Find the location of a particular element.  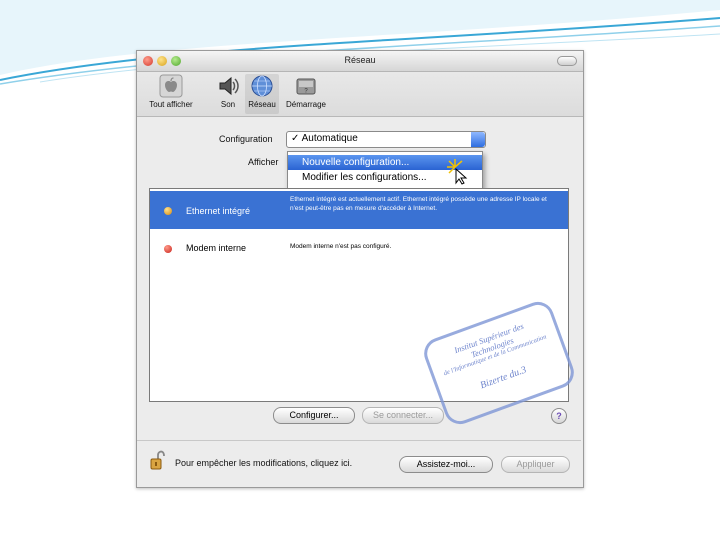

globe-icon is located at coordinates (262, 86).